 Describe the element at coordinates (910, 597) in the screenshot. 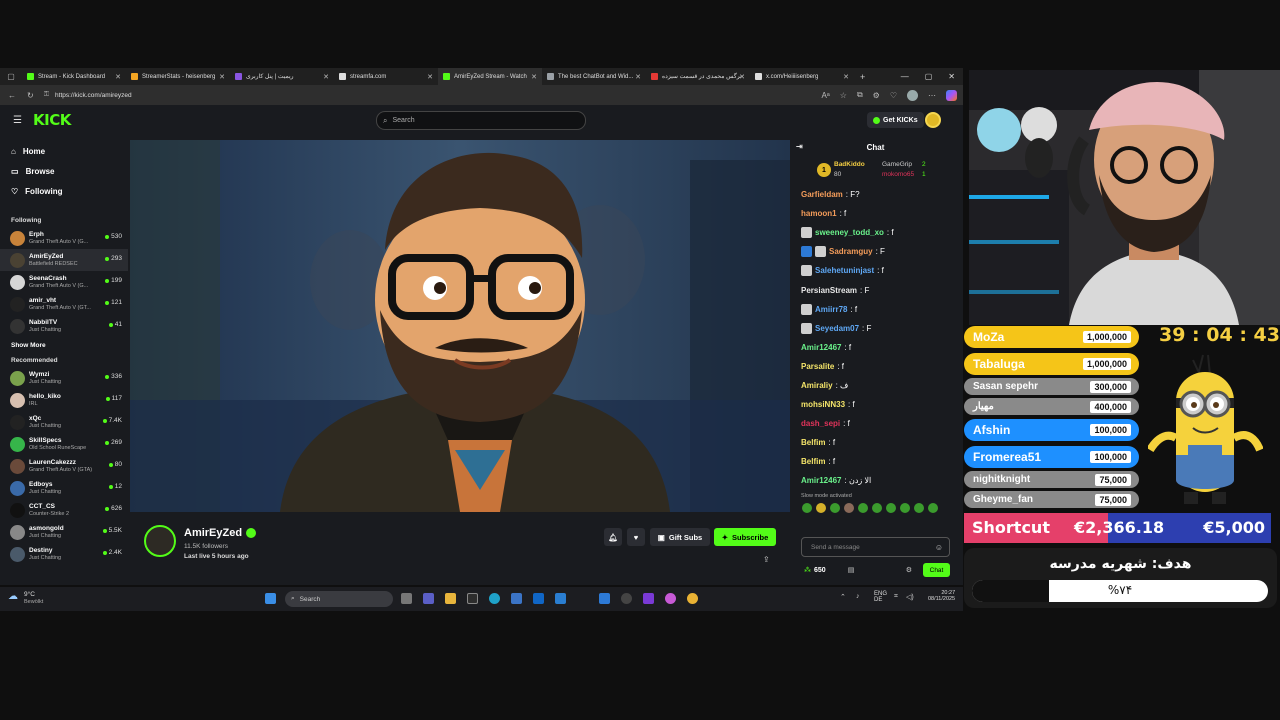

I see `volume-icon: ◁)` at that location.